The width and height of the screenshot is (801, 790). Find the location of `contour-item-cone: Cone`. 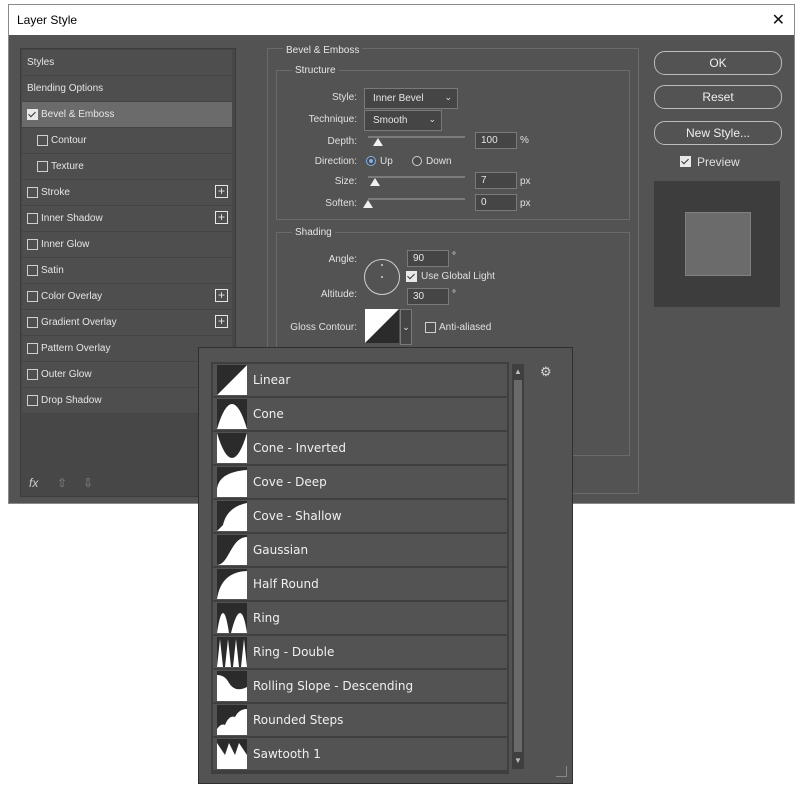

contour-item-cone: Cone is located at coordinates (360, 414).